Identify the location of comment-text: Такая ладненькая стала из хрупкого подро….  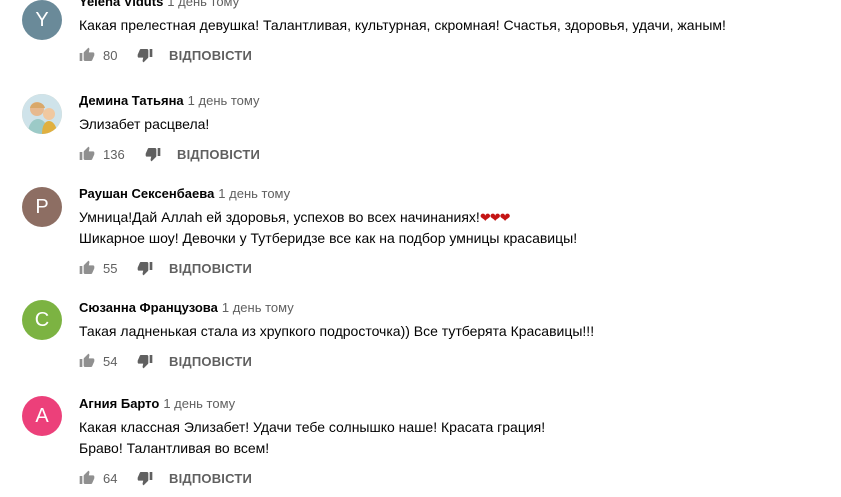
(337, 331).